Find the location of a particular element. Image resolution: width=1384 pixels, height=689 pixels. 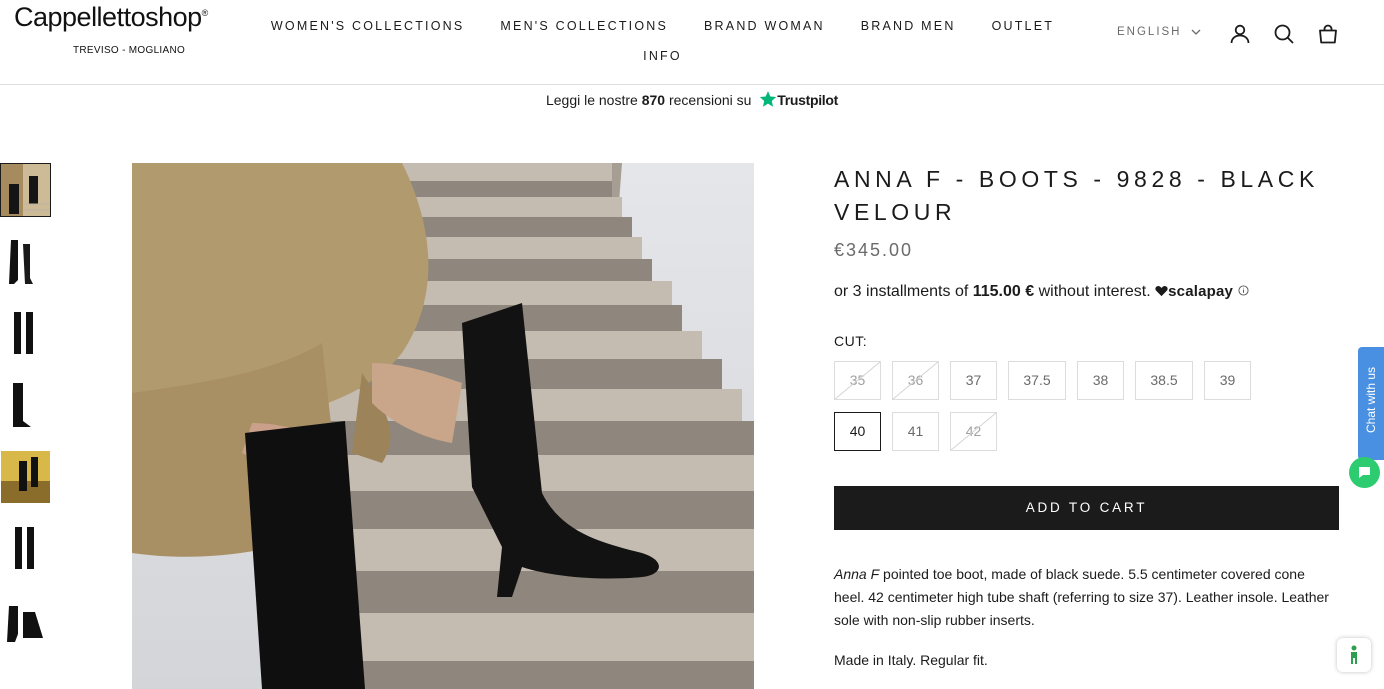

size-label: 39 is located at coordinates (1227, 380).